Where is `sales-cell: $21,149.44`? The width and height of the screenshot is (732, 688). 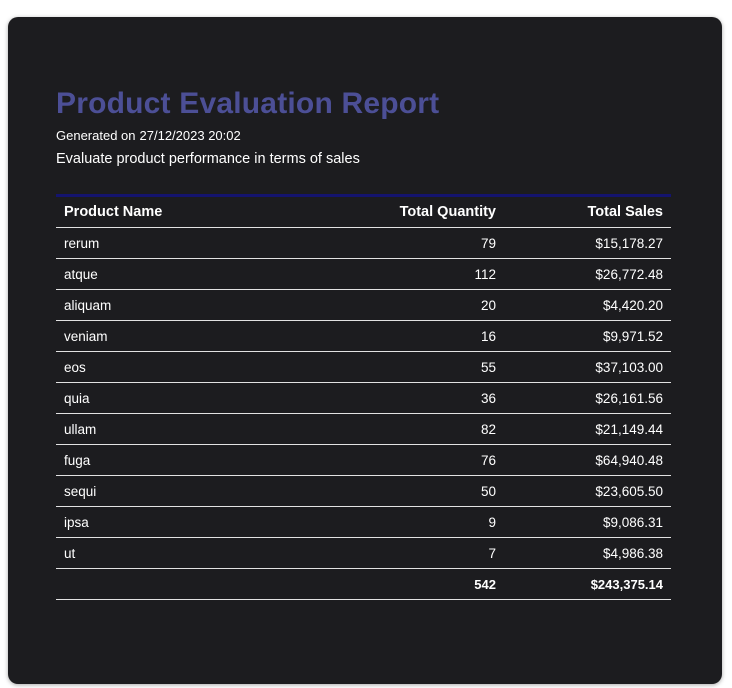 sales-cell: $21,149.44 is located at coordinates (587, 429).